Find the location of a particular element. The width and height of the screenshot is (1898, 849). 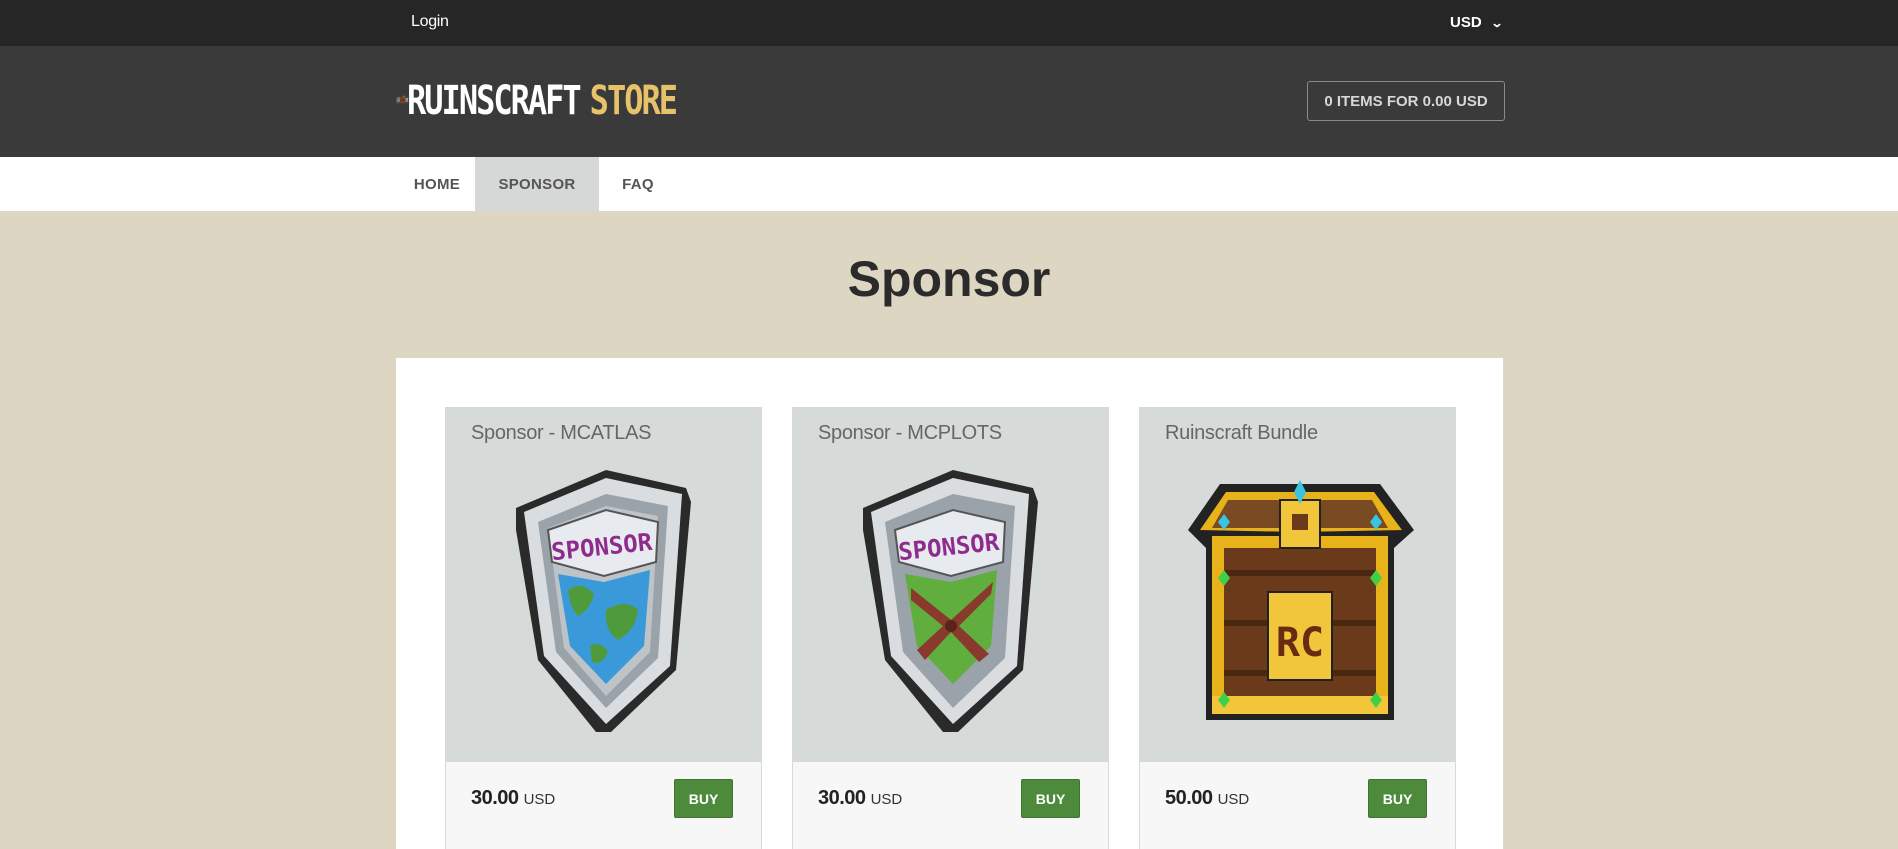

price-amount: 50.00 is located at coordinates (1189, 798).